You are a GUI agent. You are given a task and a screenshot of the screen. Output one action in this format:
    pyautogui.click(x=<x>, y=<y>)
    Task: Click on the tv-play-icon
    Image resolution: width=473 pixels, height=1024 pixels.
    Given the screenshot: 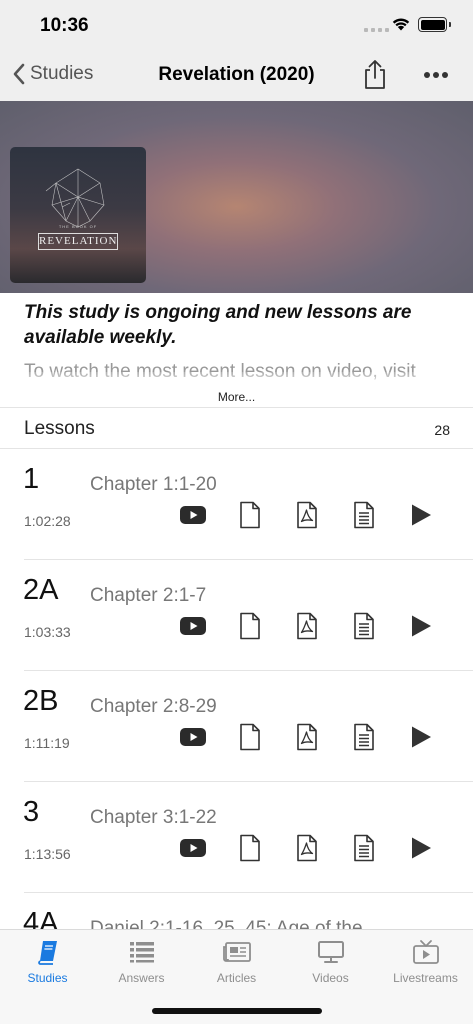 What is the action you would take?
    pyautogui.click(x=425, y=951)
    